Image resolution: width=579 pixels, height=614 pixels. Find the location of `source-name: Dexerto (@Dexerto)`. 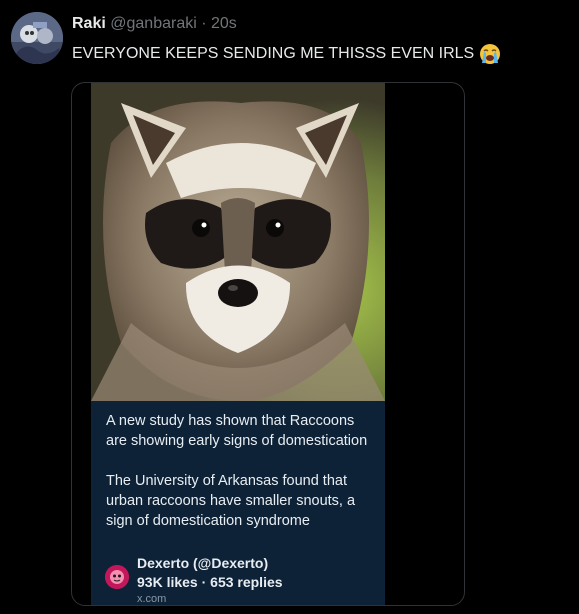

source-name: Dexerto (@Dexerto) is located at coordinates (202, 563).